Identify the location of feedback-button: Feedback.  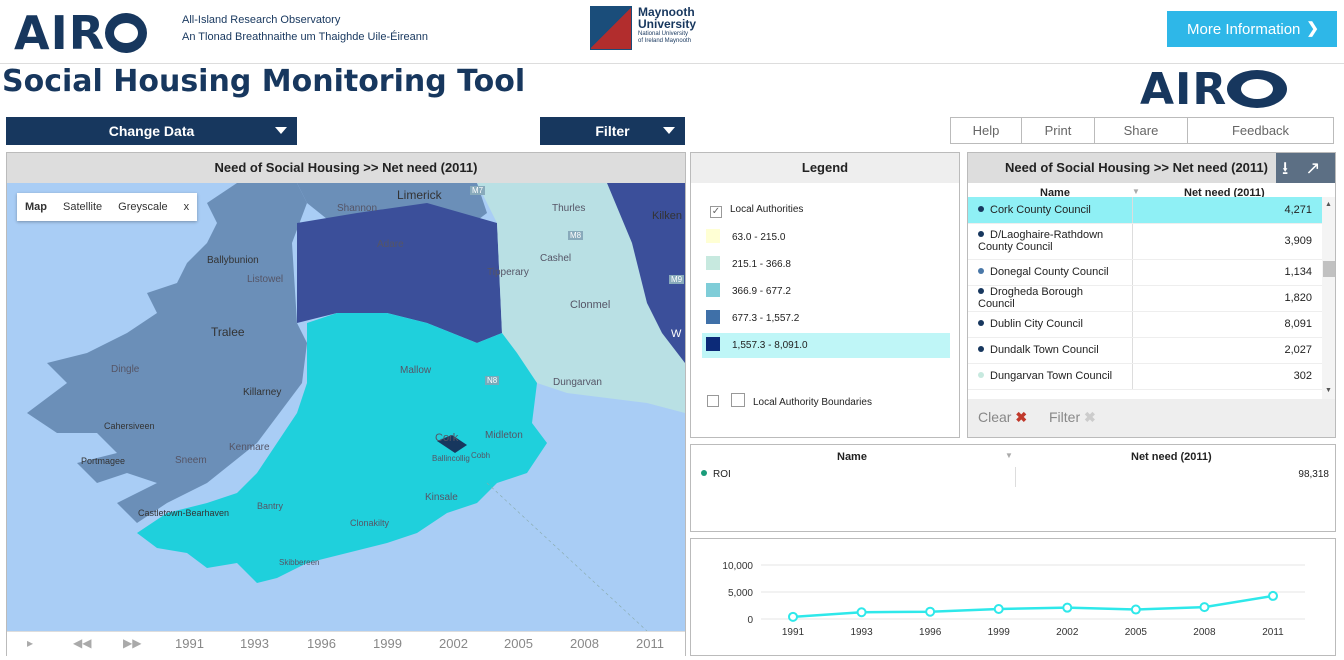
(1260, 130).